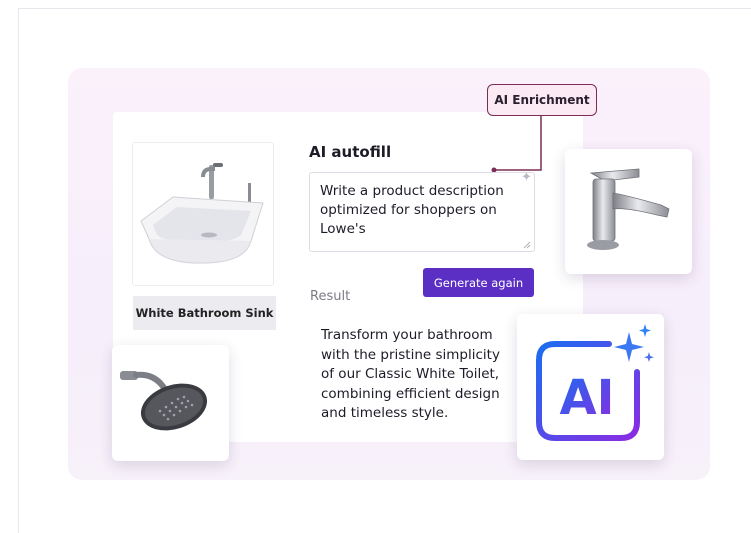 This screenshot has width=751, height=533. I want to click on faucet-icon, so click(628, 209).